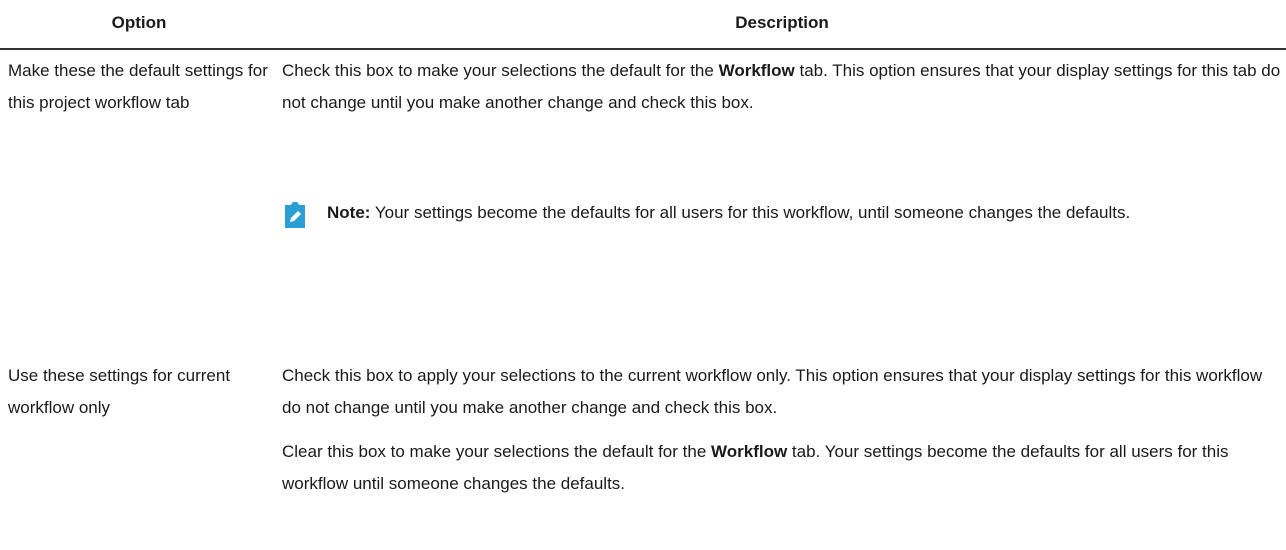 The width and height of the screenshot is (1286, 550). I want to click on table-header: Option Description, so click(643, 25).